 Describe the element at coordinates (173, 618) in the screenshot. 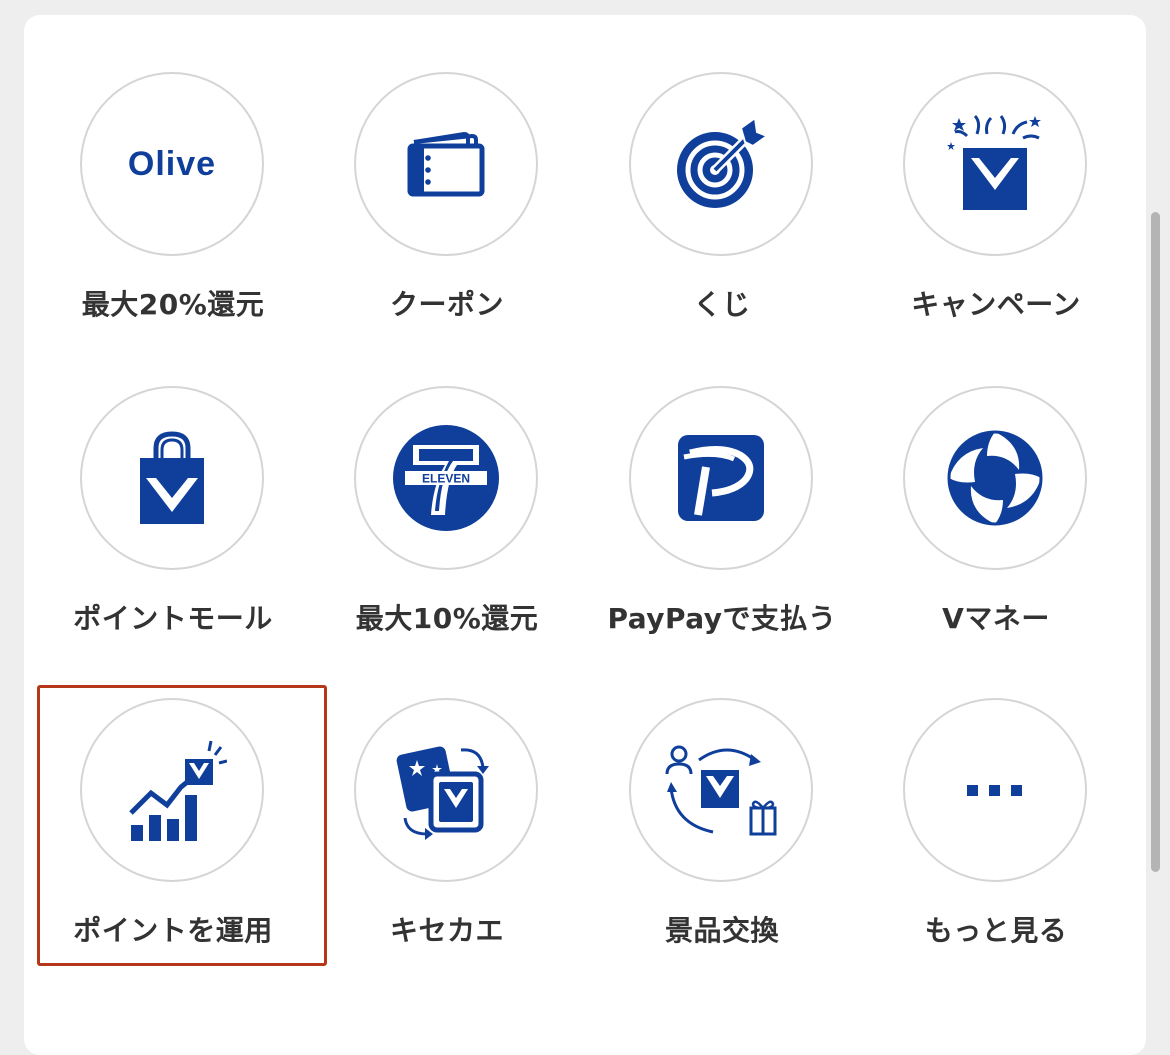

I see `menu-item-label: ポイントモール` at that location.